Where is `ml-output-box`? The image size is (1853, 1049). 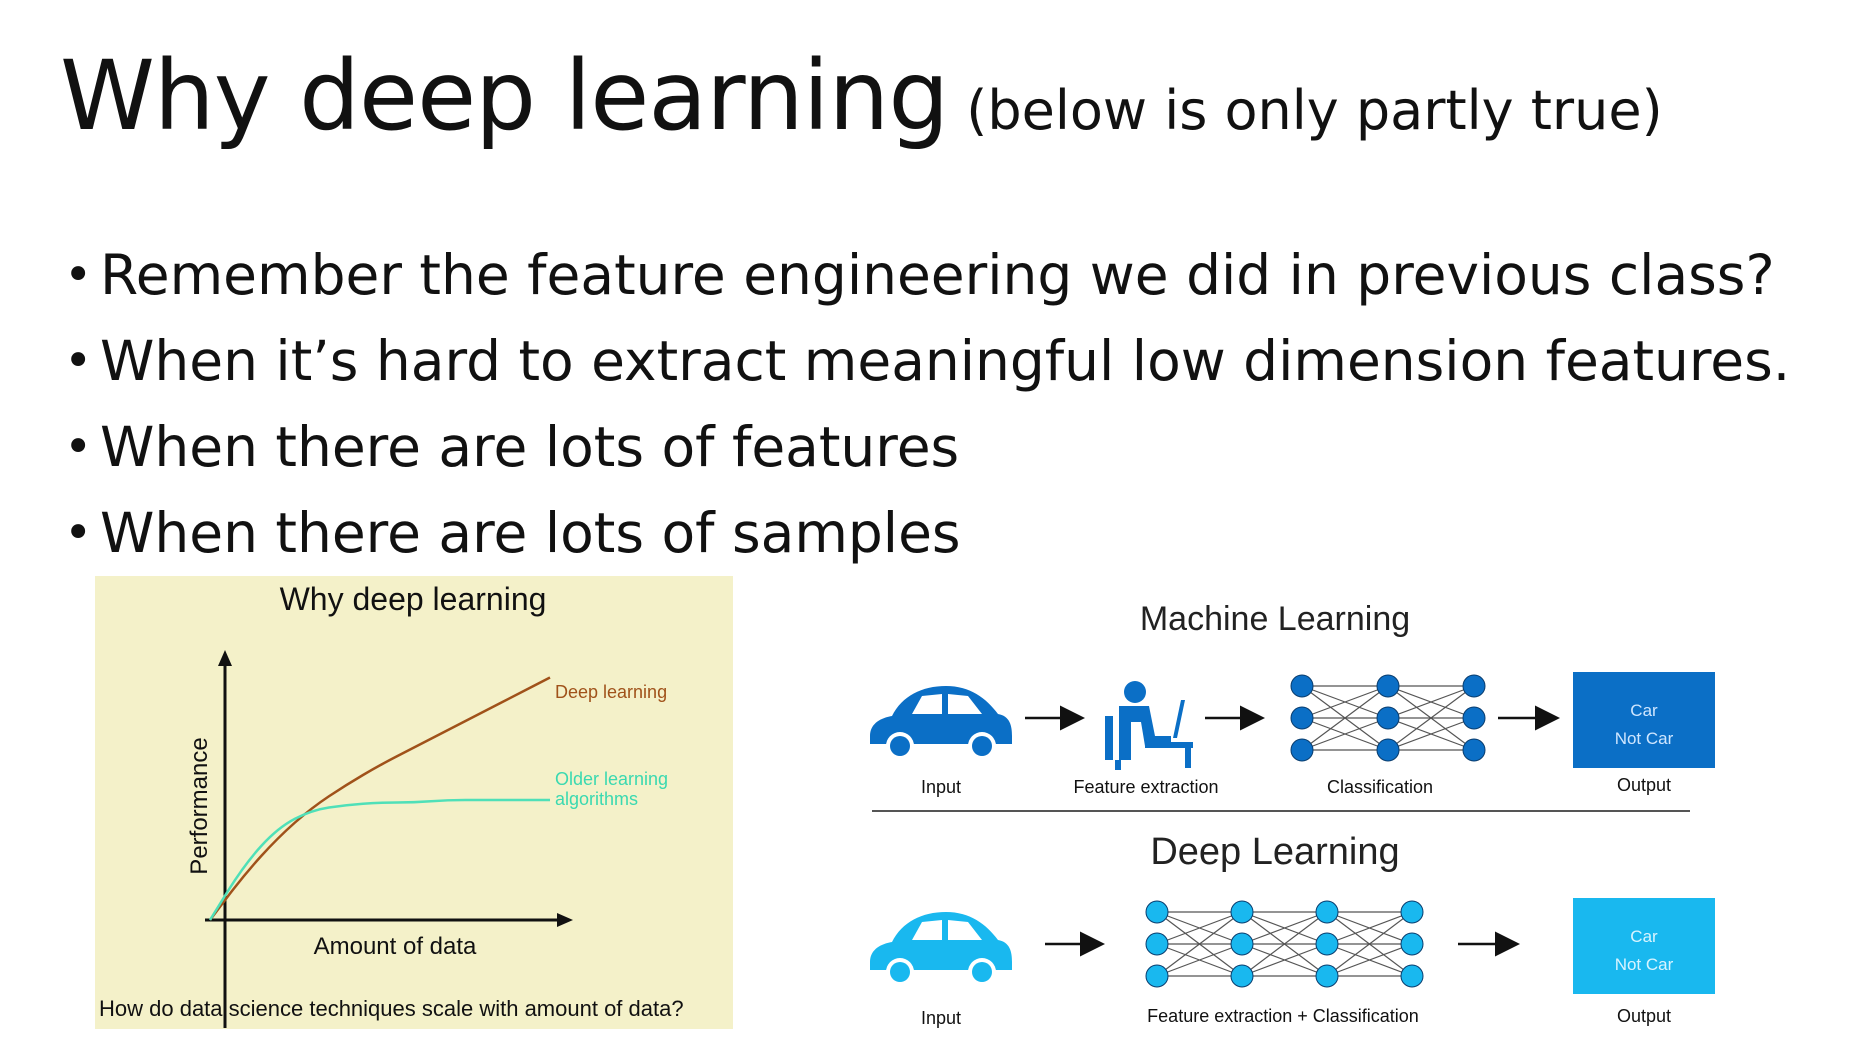
ml-output-box is located at coordinates (1644, 720).